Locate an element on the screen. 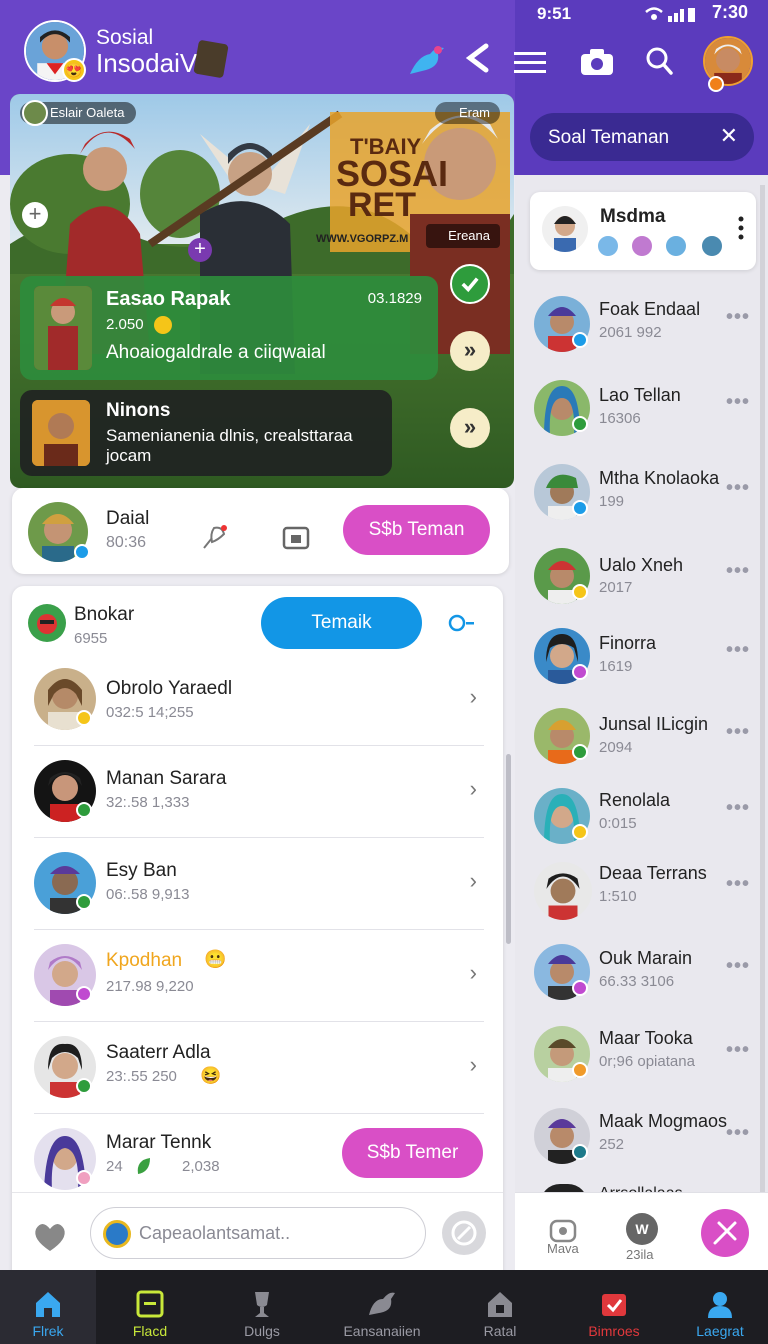 This screenshot has height=1344, width=768. nav-label: Eansanaiien is located at coordinates (382, 1331).